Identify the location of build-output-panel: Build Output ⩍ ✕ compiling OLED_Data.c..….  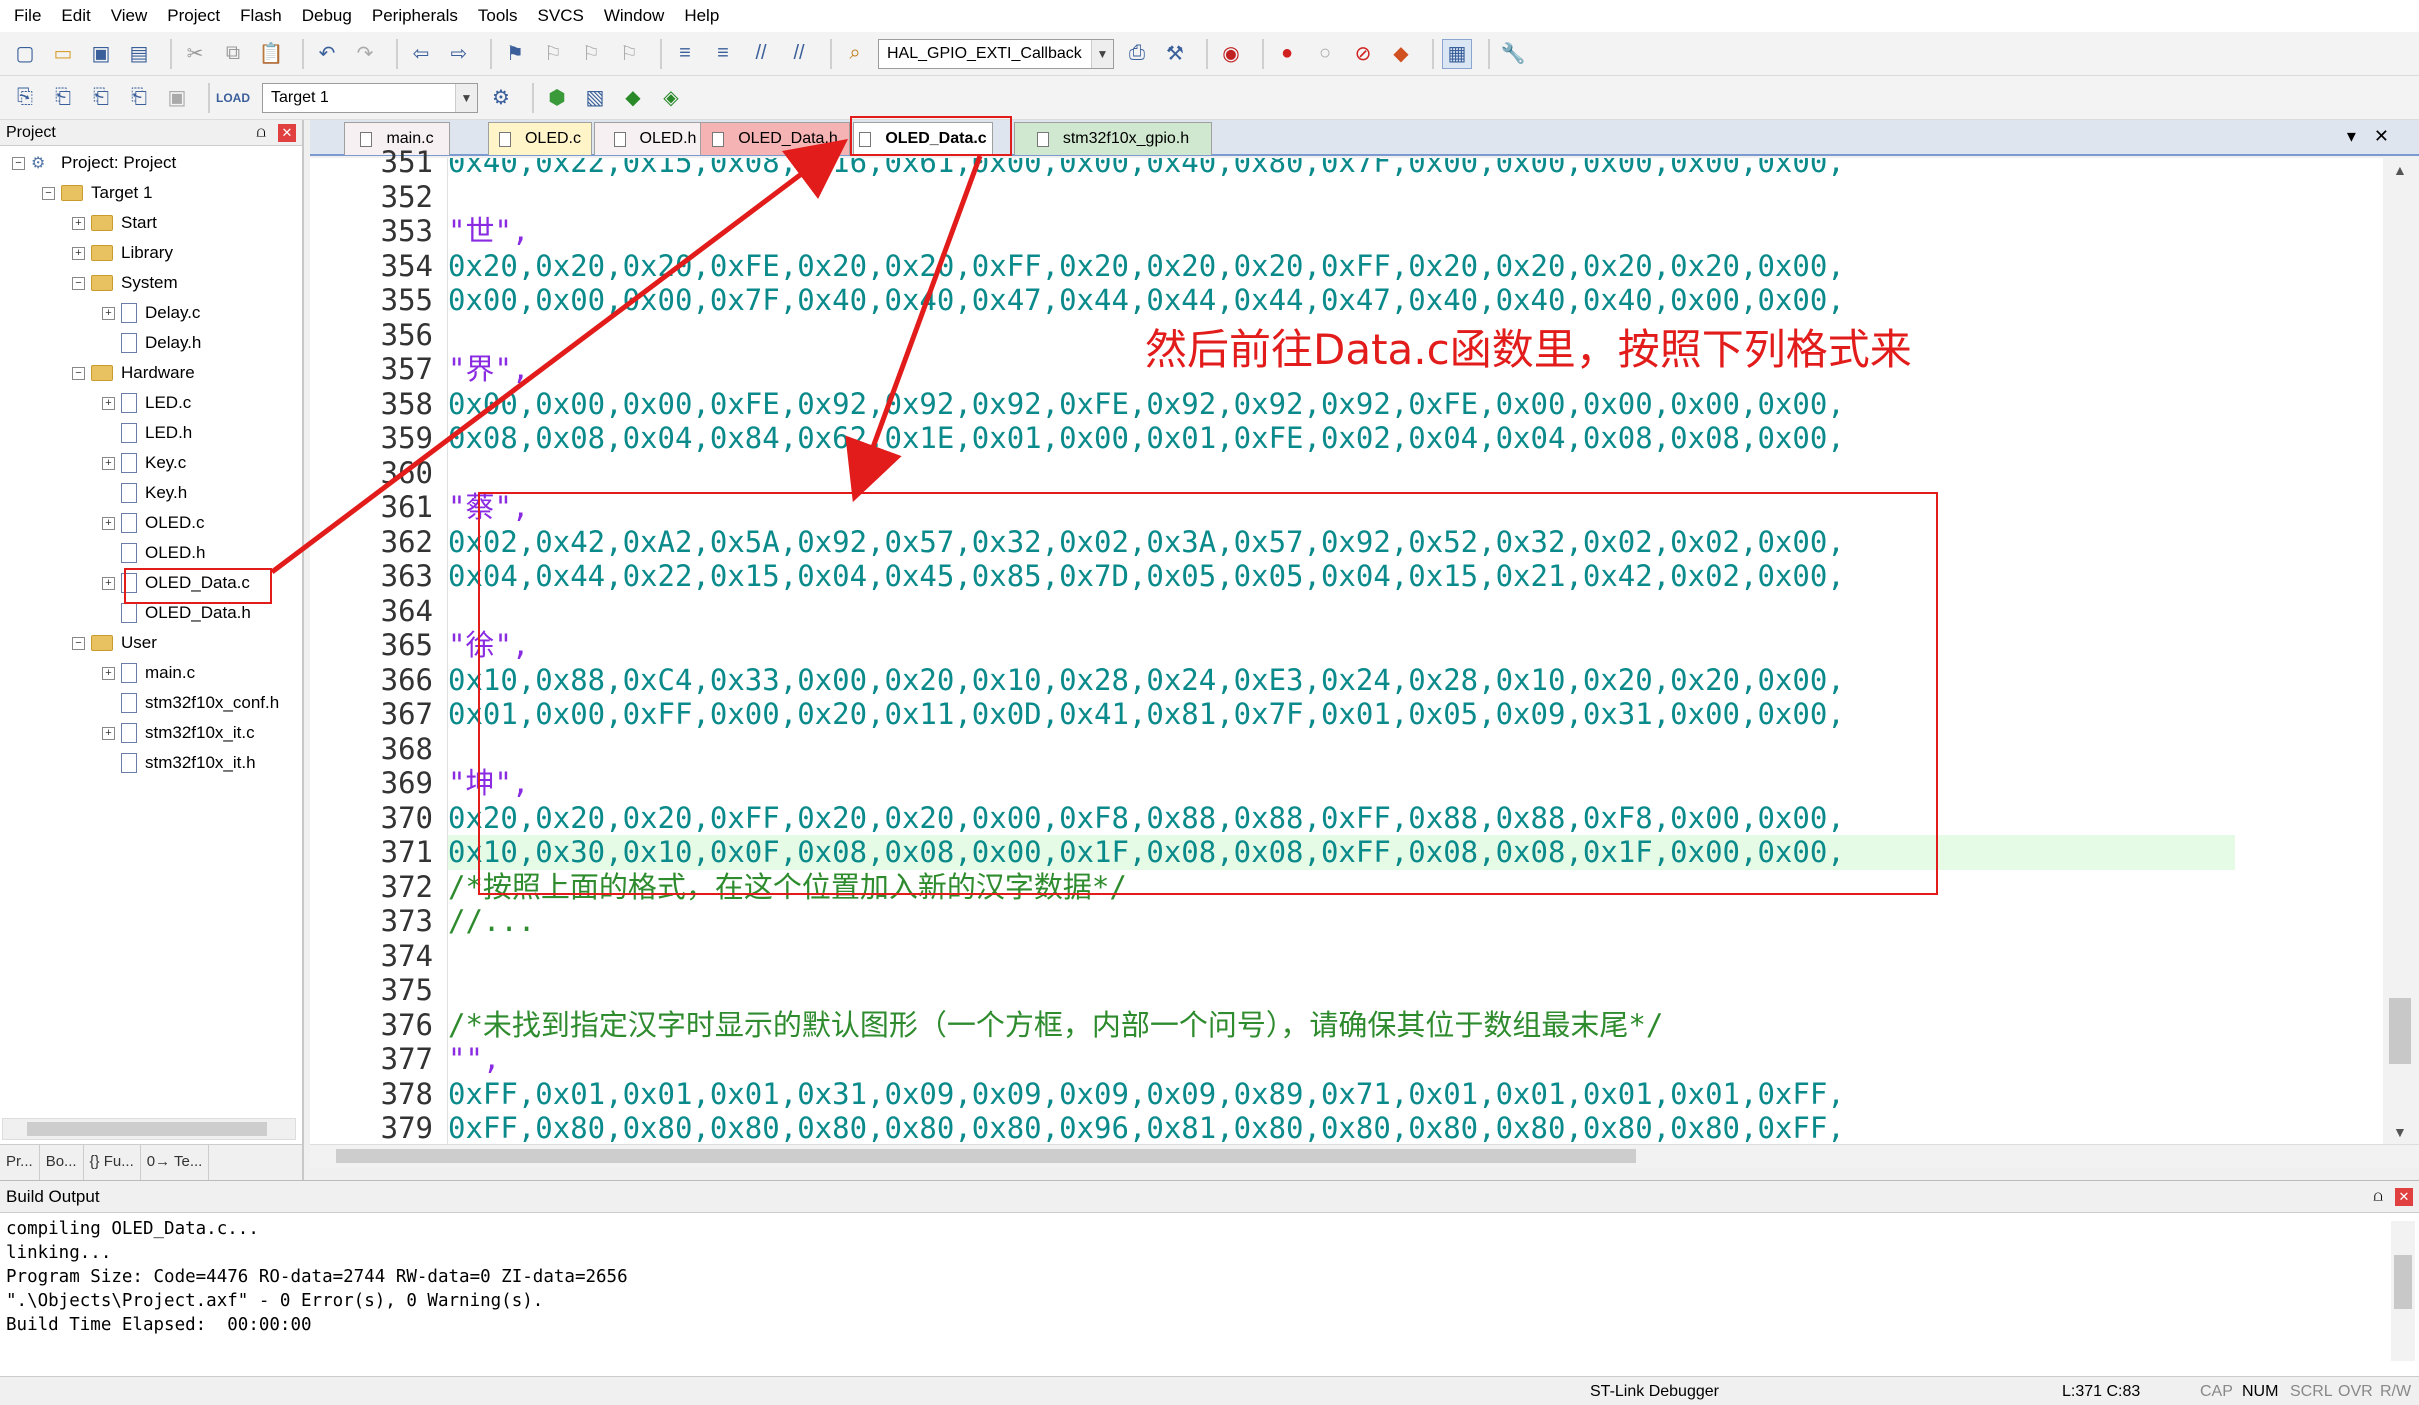
(1209, 1278).